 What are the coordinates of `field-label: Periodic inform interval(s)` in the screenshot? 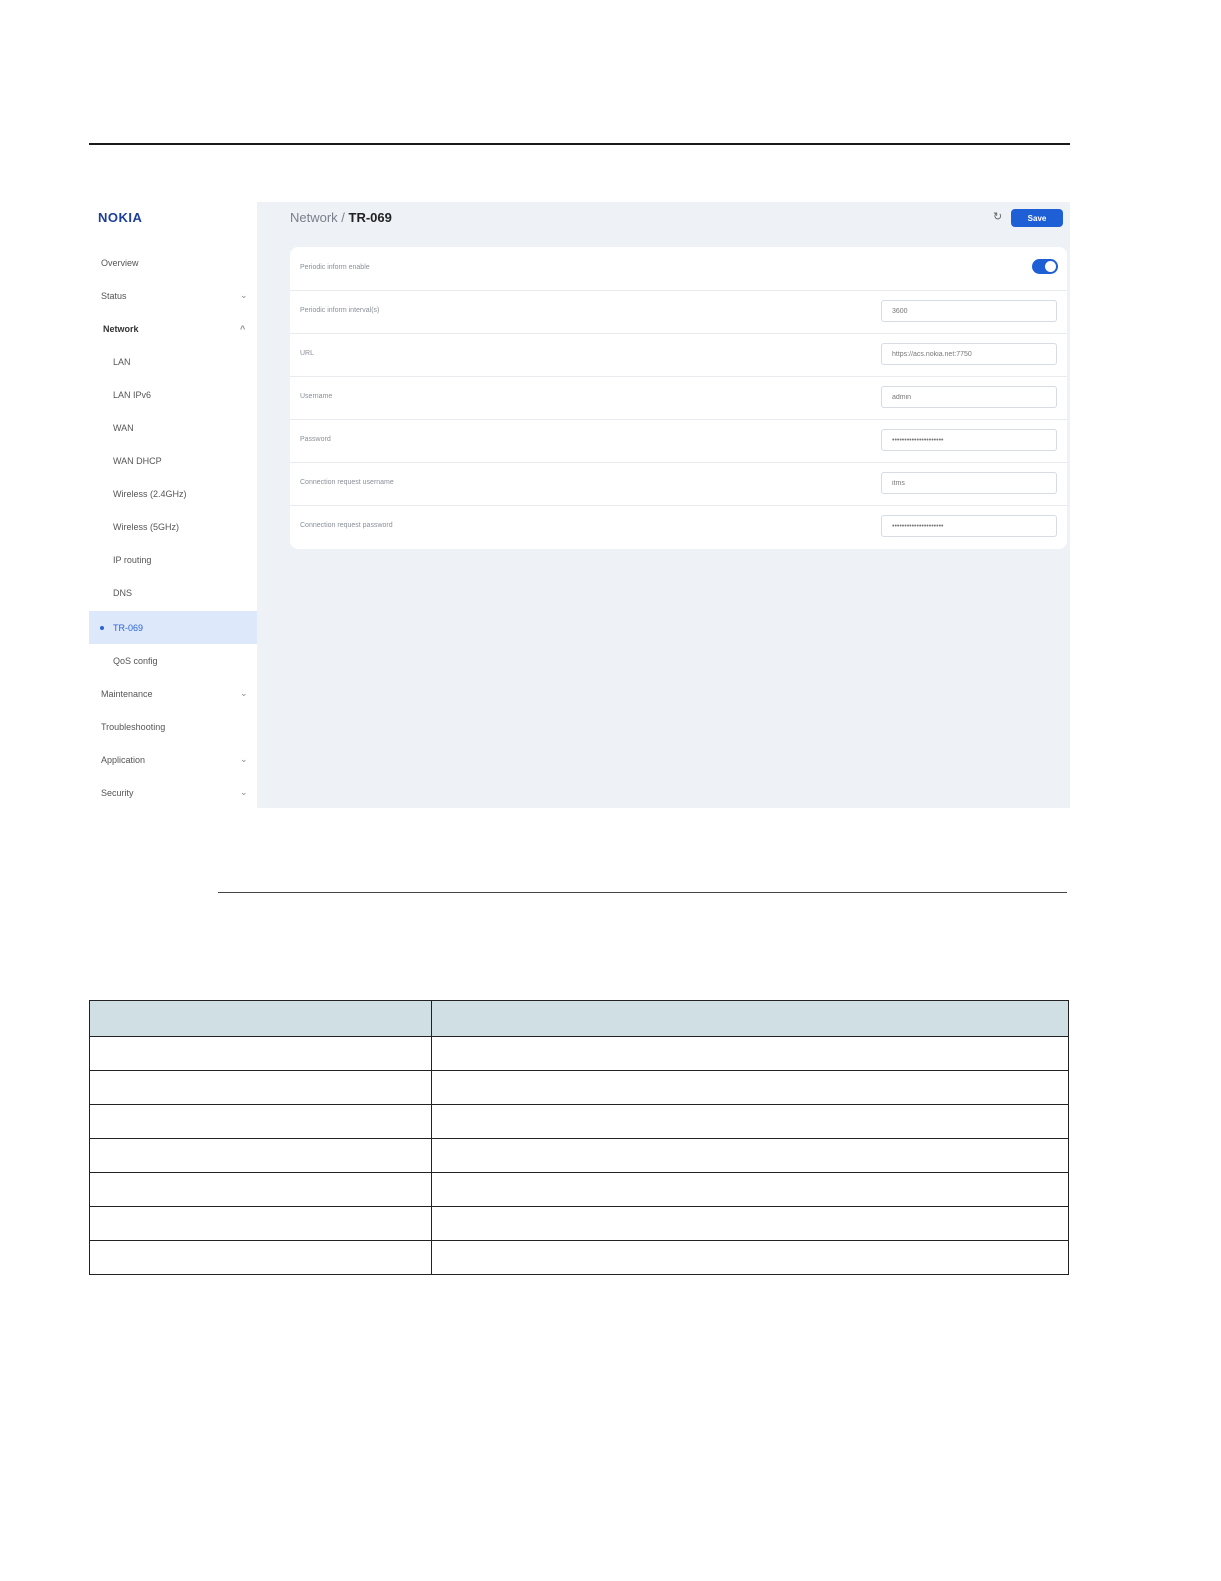 It's located at (340, 310).